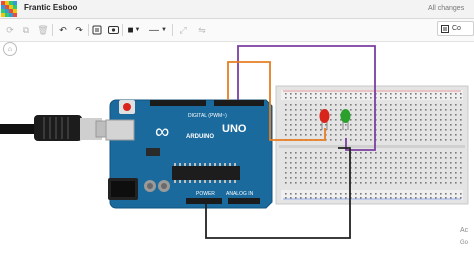 The height and width of the screenshot is (278, 474). I want to click on analog-header, so click(244, 201).